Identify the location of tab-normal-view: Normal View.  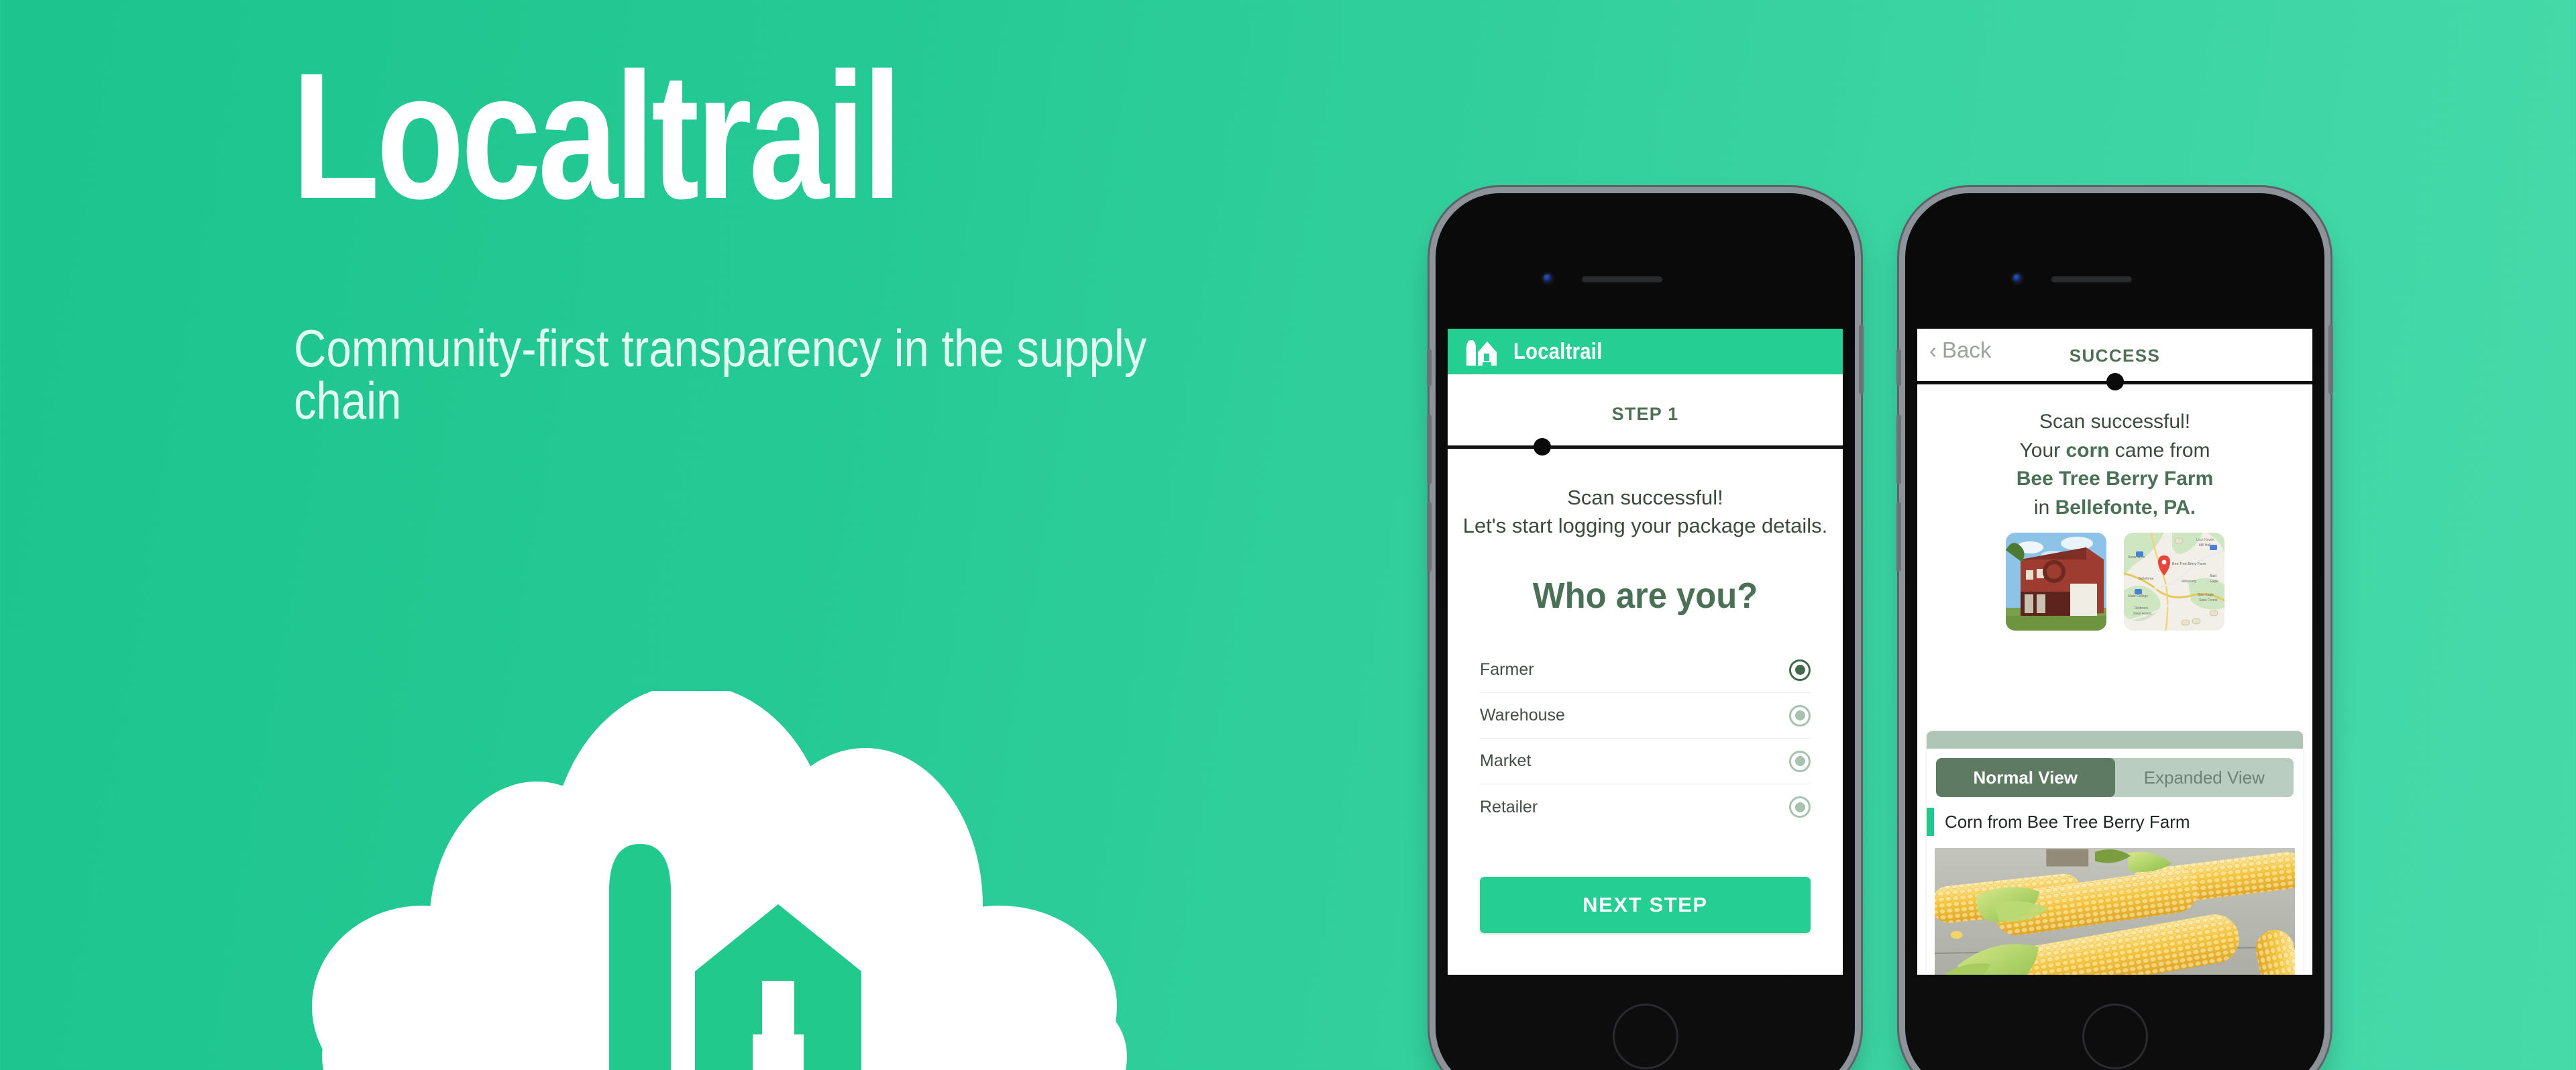
(2025, 777).